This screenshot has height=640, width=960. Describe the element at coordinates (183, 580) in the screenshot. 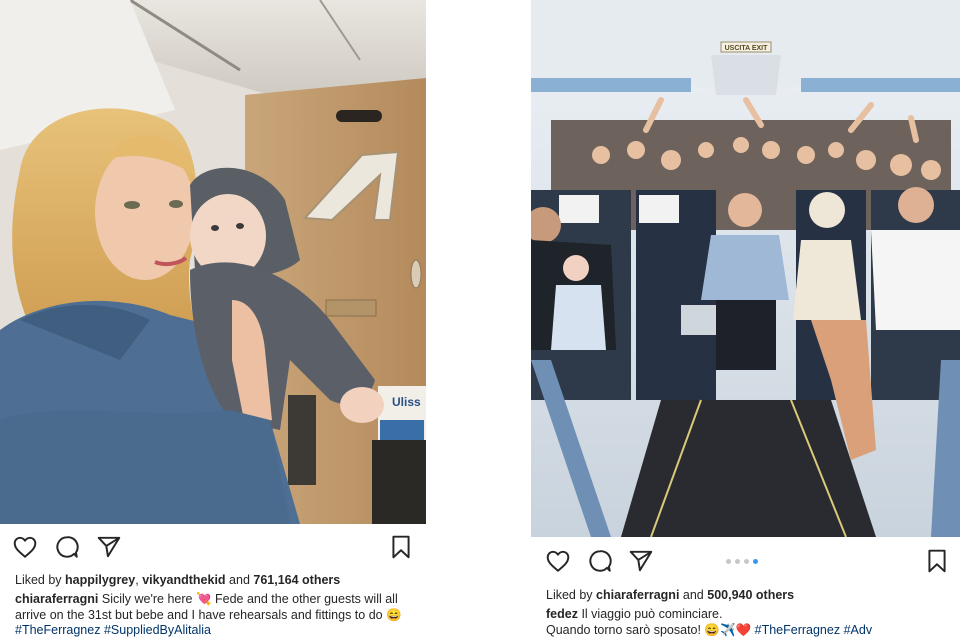

I see `liker-username-2: vikyandthekid` at that location.